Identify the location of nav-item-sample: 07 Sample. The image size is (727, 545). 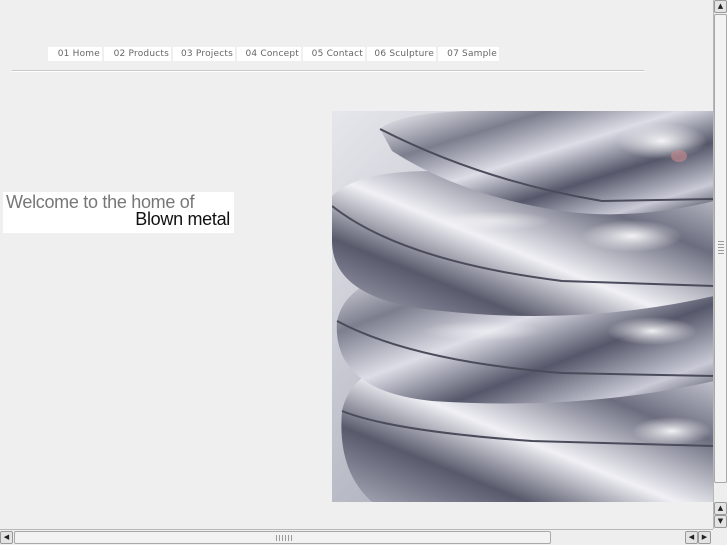
(468, 54).